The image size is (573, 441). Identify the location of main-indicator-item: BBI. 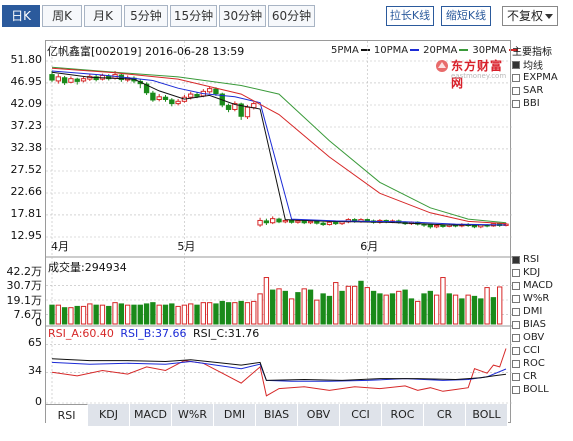
(535, 103).